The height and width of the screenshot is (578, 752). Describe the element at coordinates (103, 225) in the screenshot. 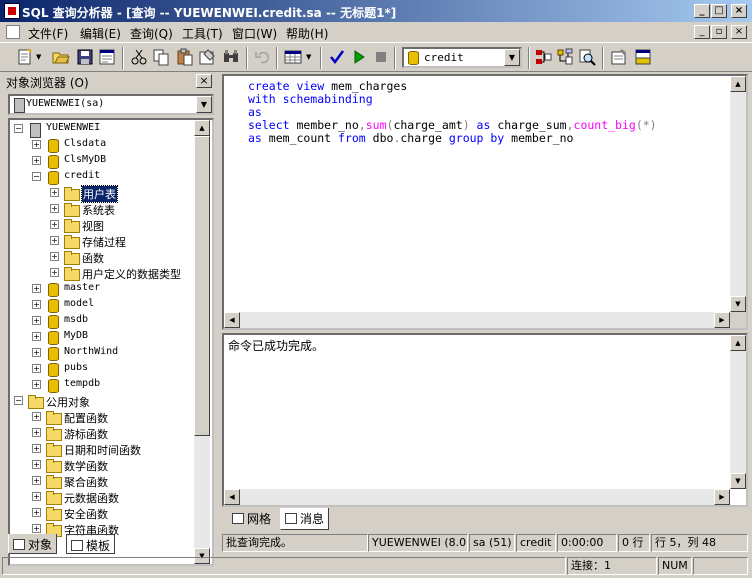

I see `tree-node: + 视图` at that location.